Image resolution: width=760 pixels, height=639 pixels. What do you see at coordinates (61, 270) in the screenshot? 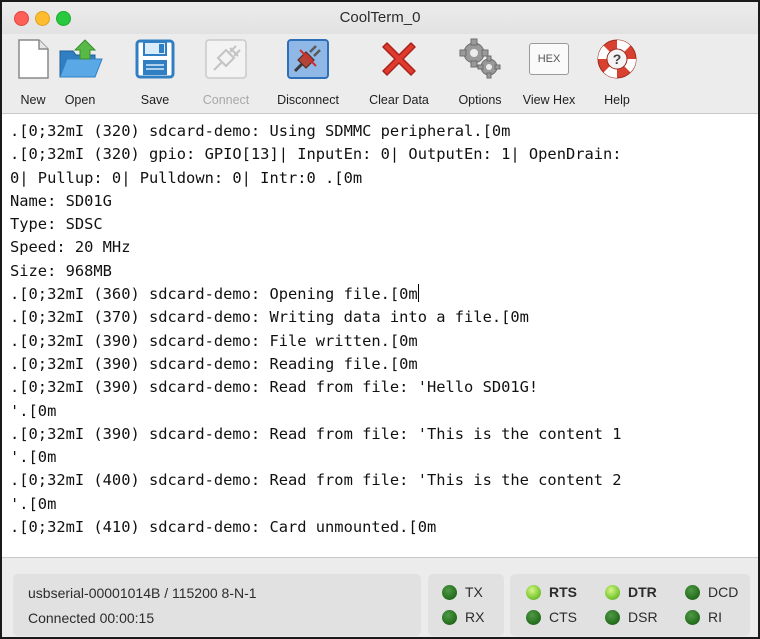
I see `terminal-line: Size: 968MB` at bounding box center [61, 270].